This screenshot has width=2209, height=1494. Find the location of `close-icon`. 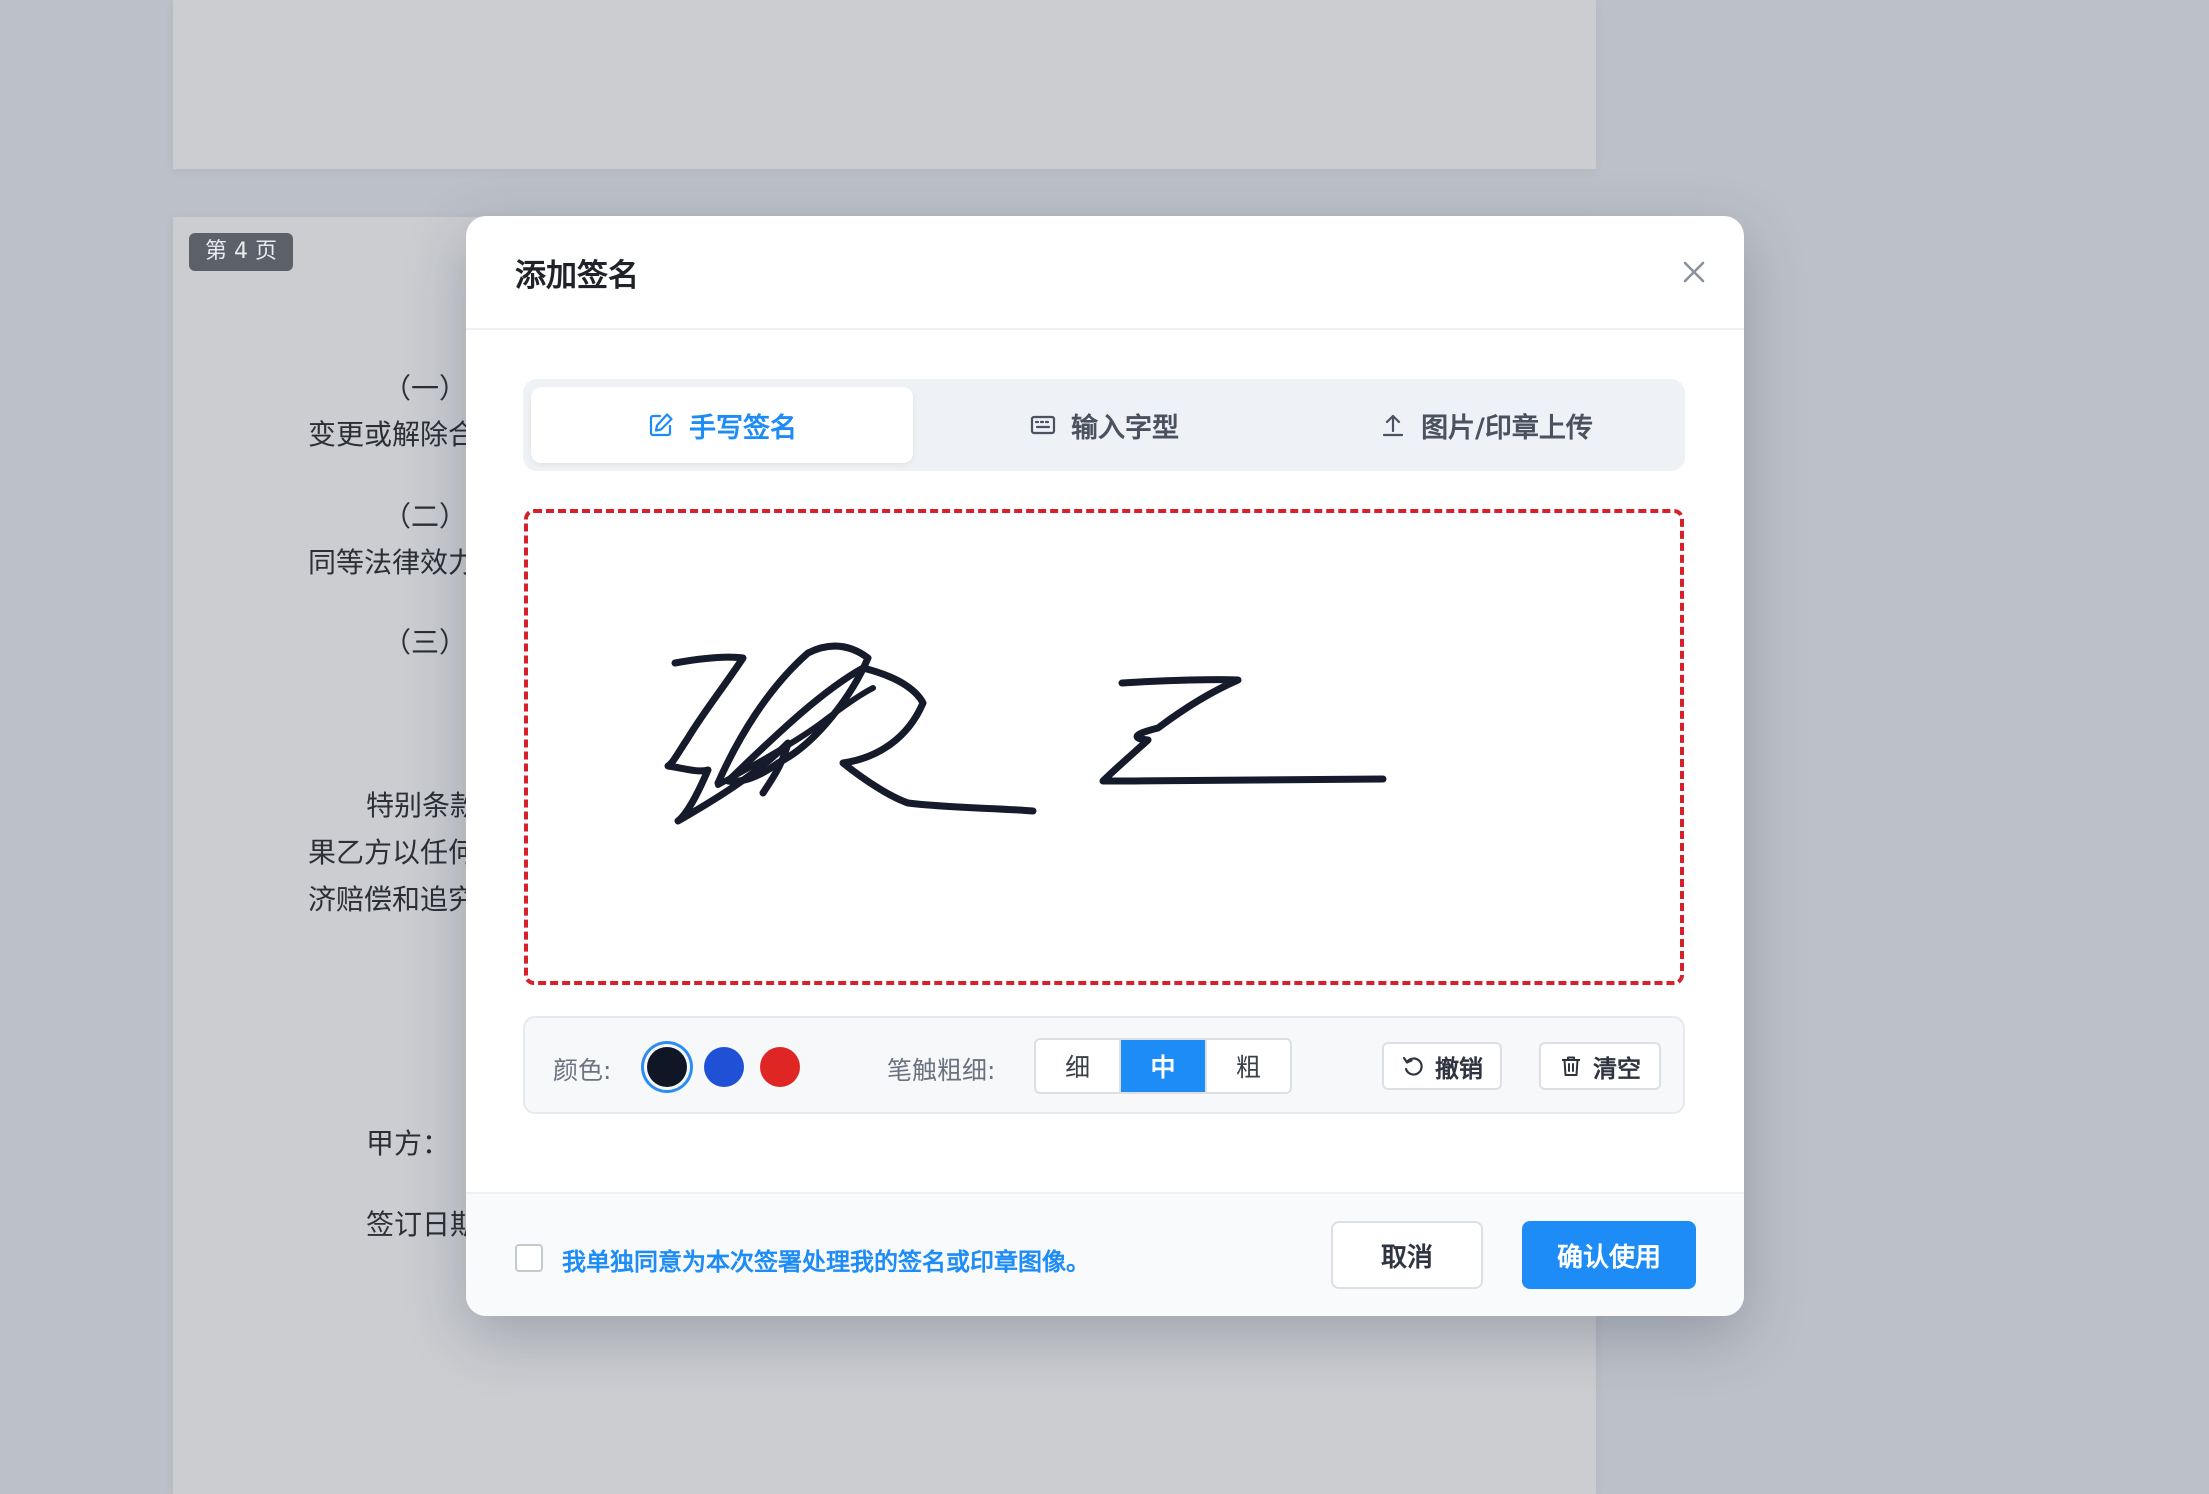

close-icon is located at coordinates (1694, 272).